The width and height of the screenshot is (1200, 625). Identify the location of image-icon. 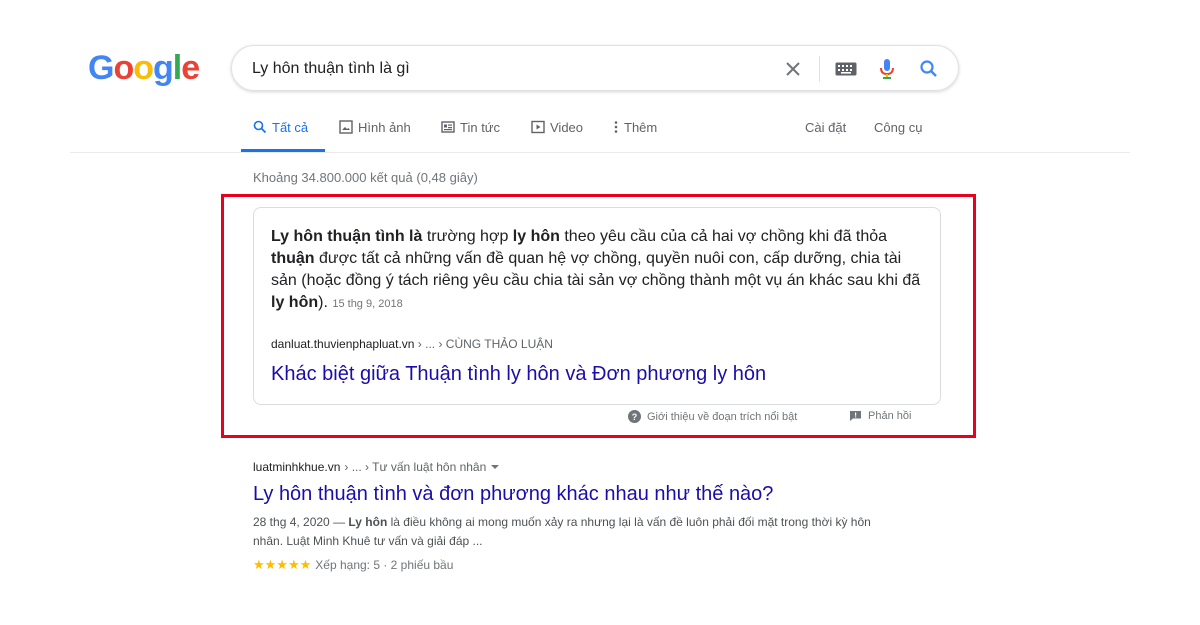
(346, 127).